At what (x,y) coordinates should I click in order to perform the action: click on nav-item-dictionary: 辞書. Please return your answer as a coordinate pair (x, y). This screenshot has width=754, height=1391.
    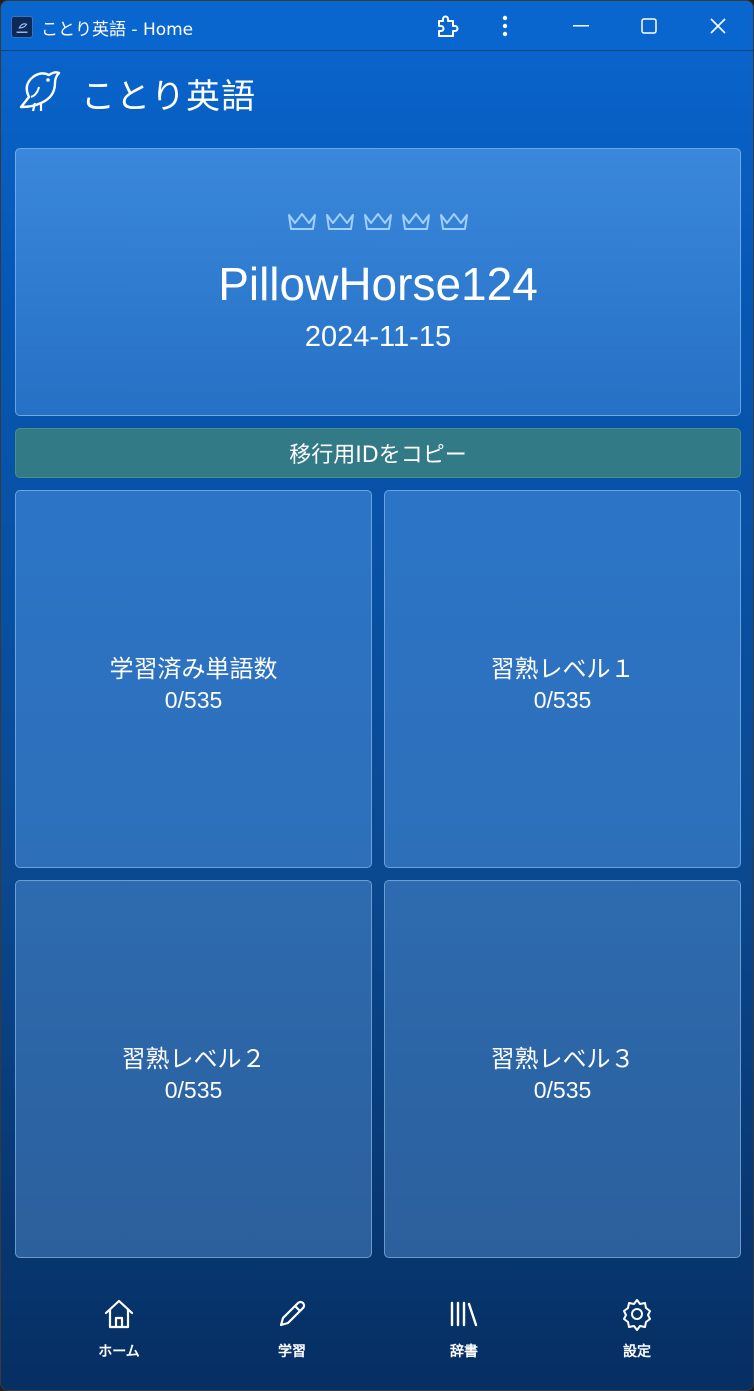
    Looking at the image, I should click on (464, 1332).